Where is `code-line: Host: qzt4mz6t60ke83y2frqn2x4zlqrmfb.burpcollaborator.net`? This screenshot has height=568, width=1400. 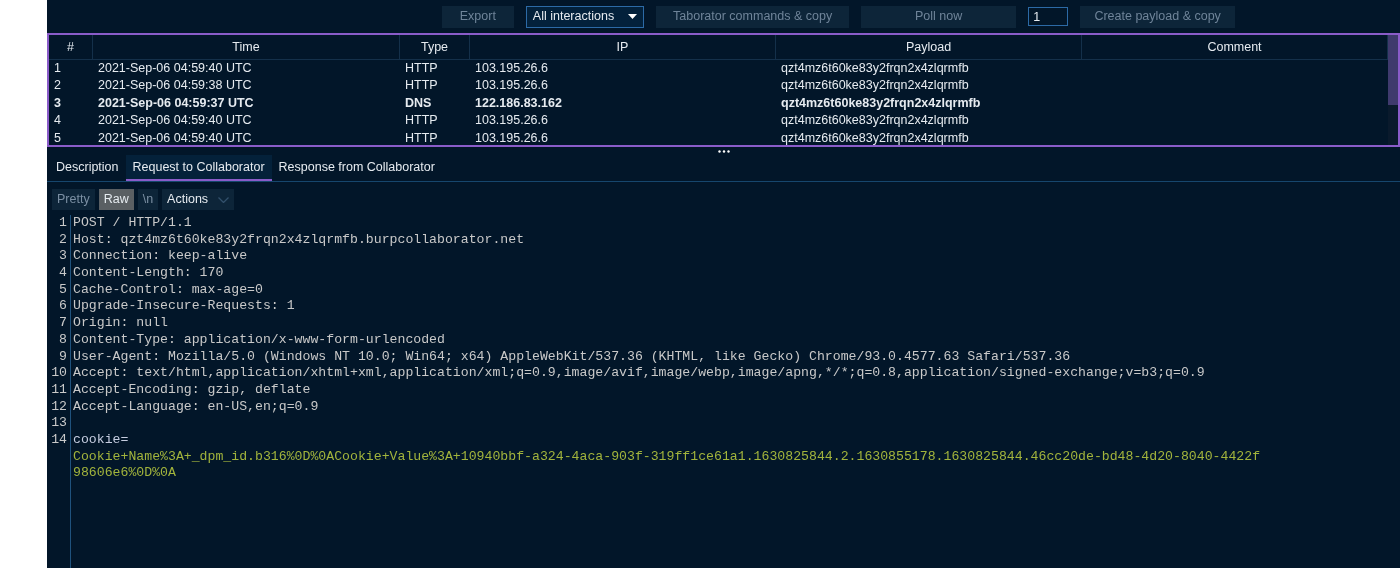 code-line: Host: qzt4mz6t60ke83y2frqn2x4zlqrmfb.burpcollaborator.net is located at coordinates (299, 240).